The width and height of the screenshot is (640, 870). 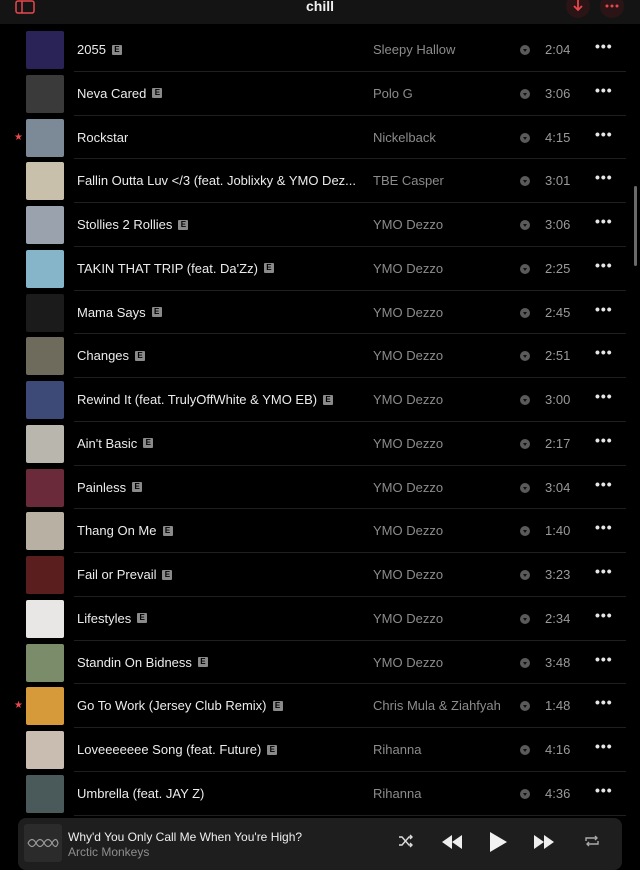 What do you see at coordinates (320, 138) in the screenshot?
I see `track-row: ★ Rockstar Nickelback 4:15 •••` at bounding box center [320, 138].